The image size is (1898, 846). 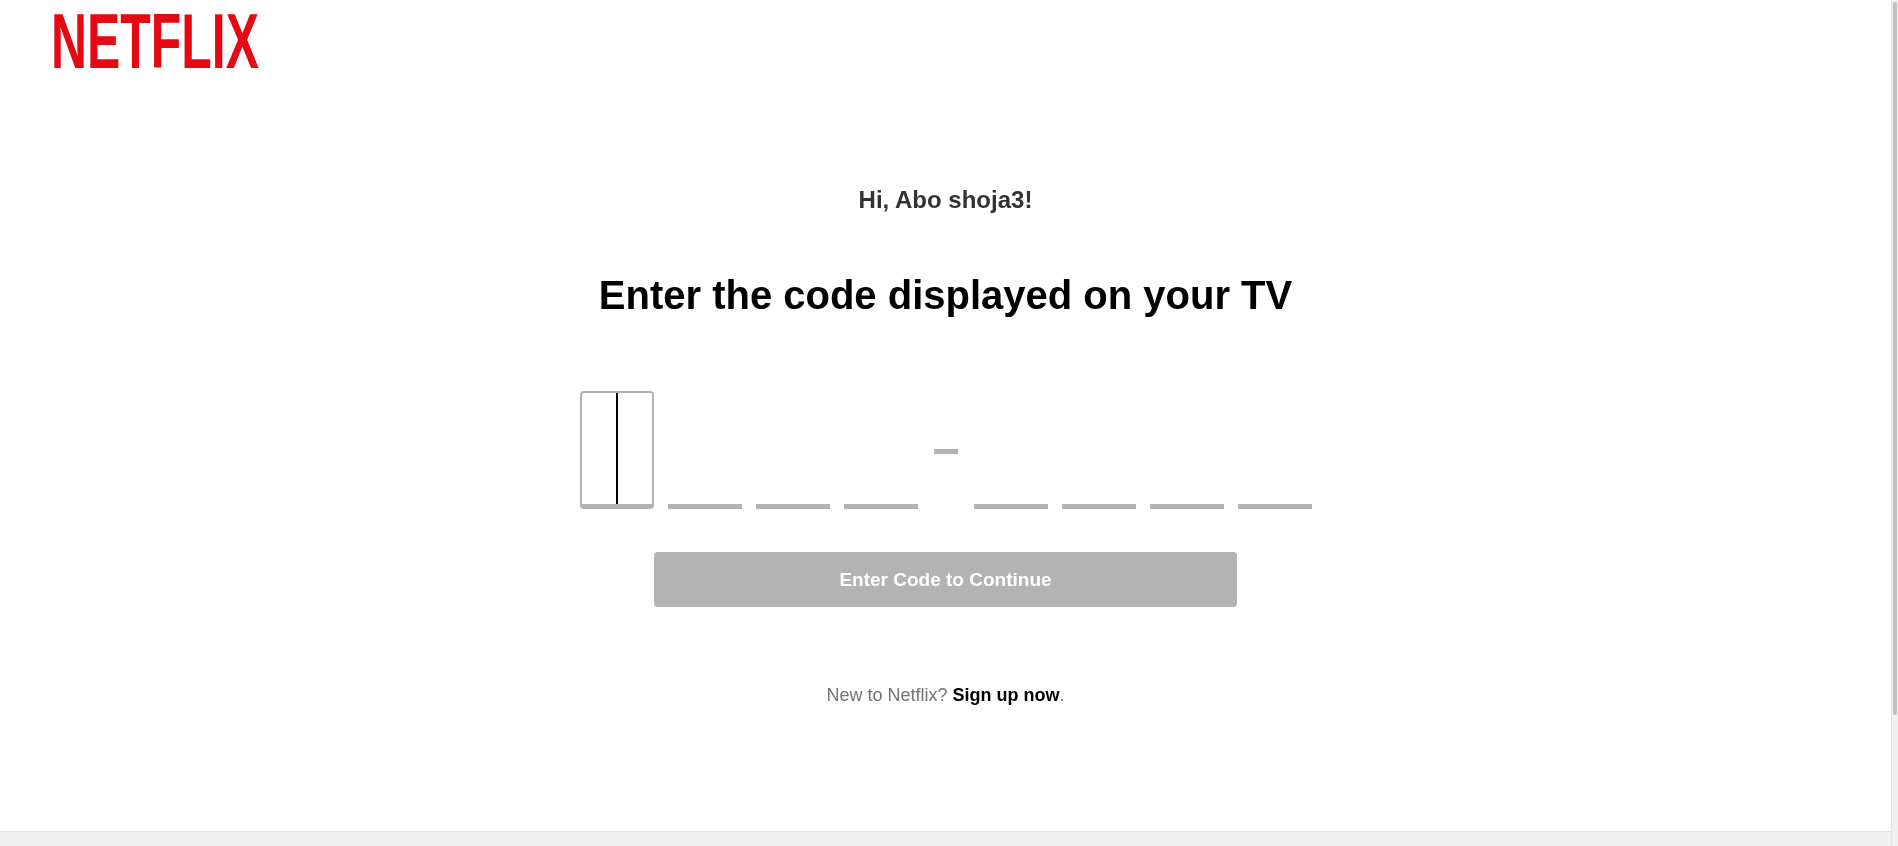 I want to click on sign-up-link: Sign up now, so click(x=1006, y=695).